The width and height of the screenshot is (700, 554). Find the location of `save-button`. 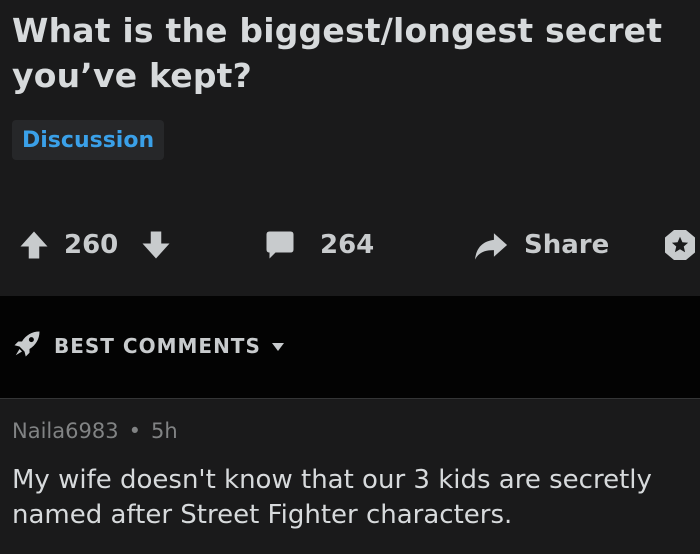

save-button is located at coordinates (680, 245).